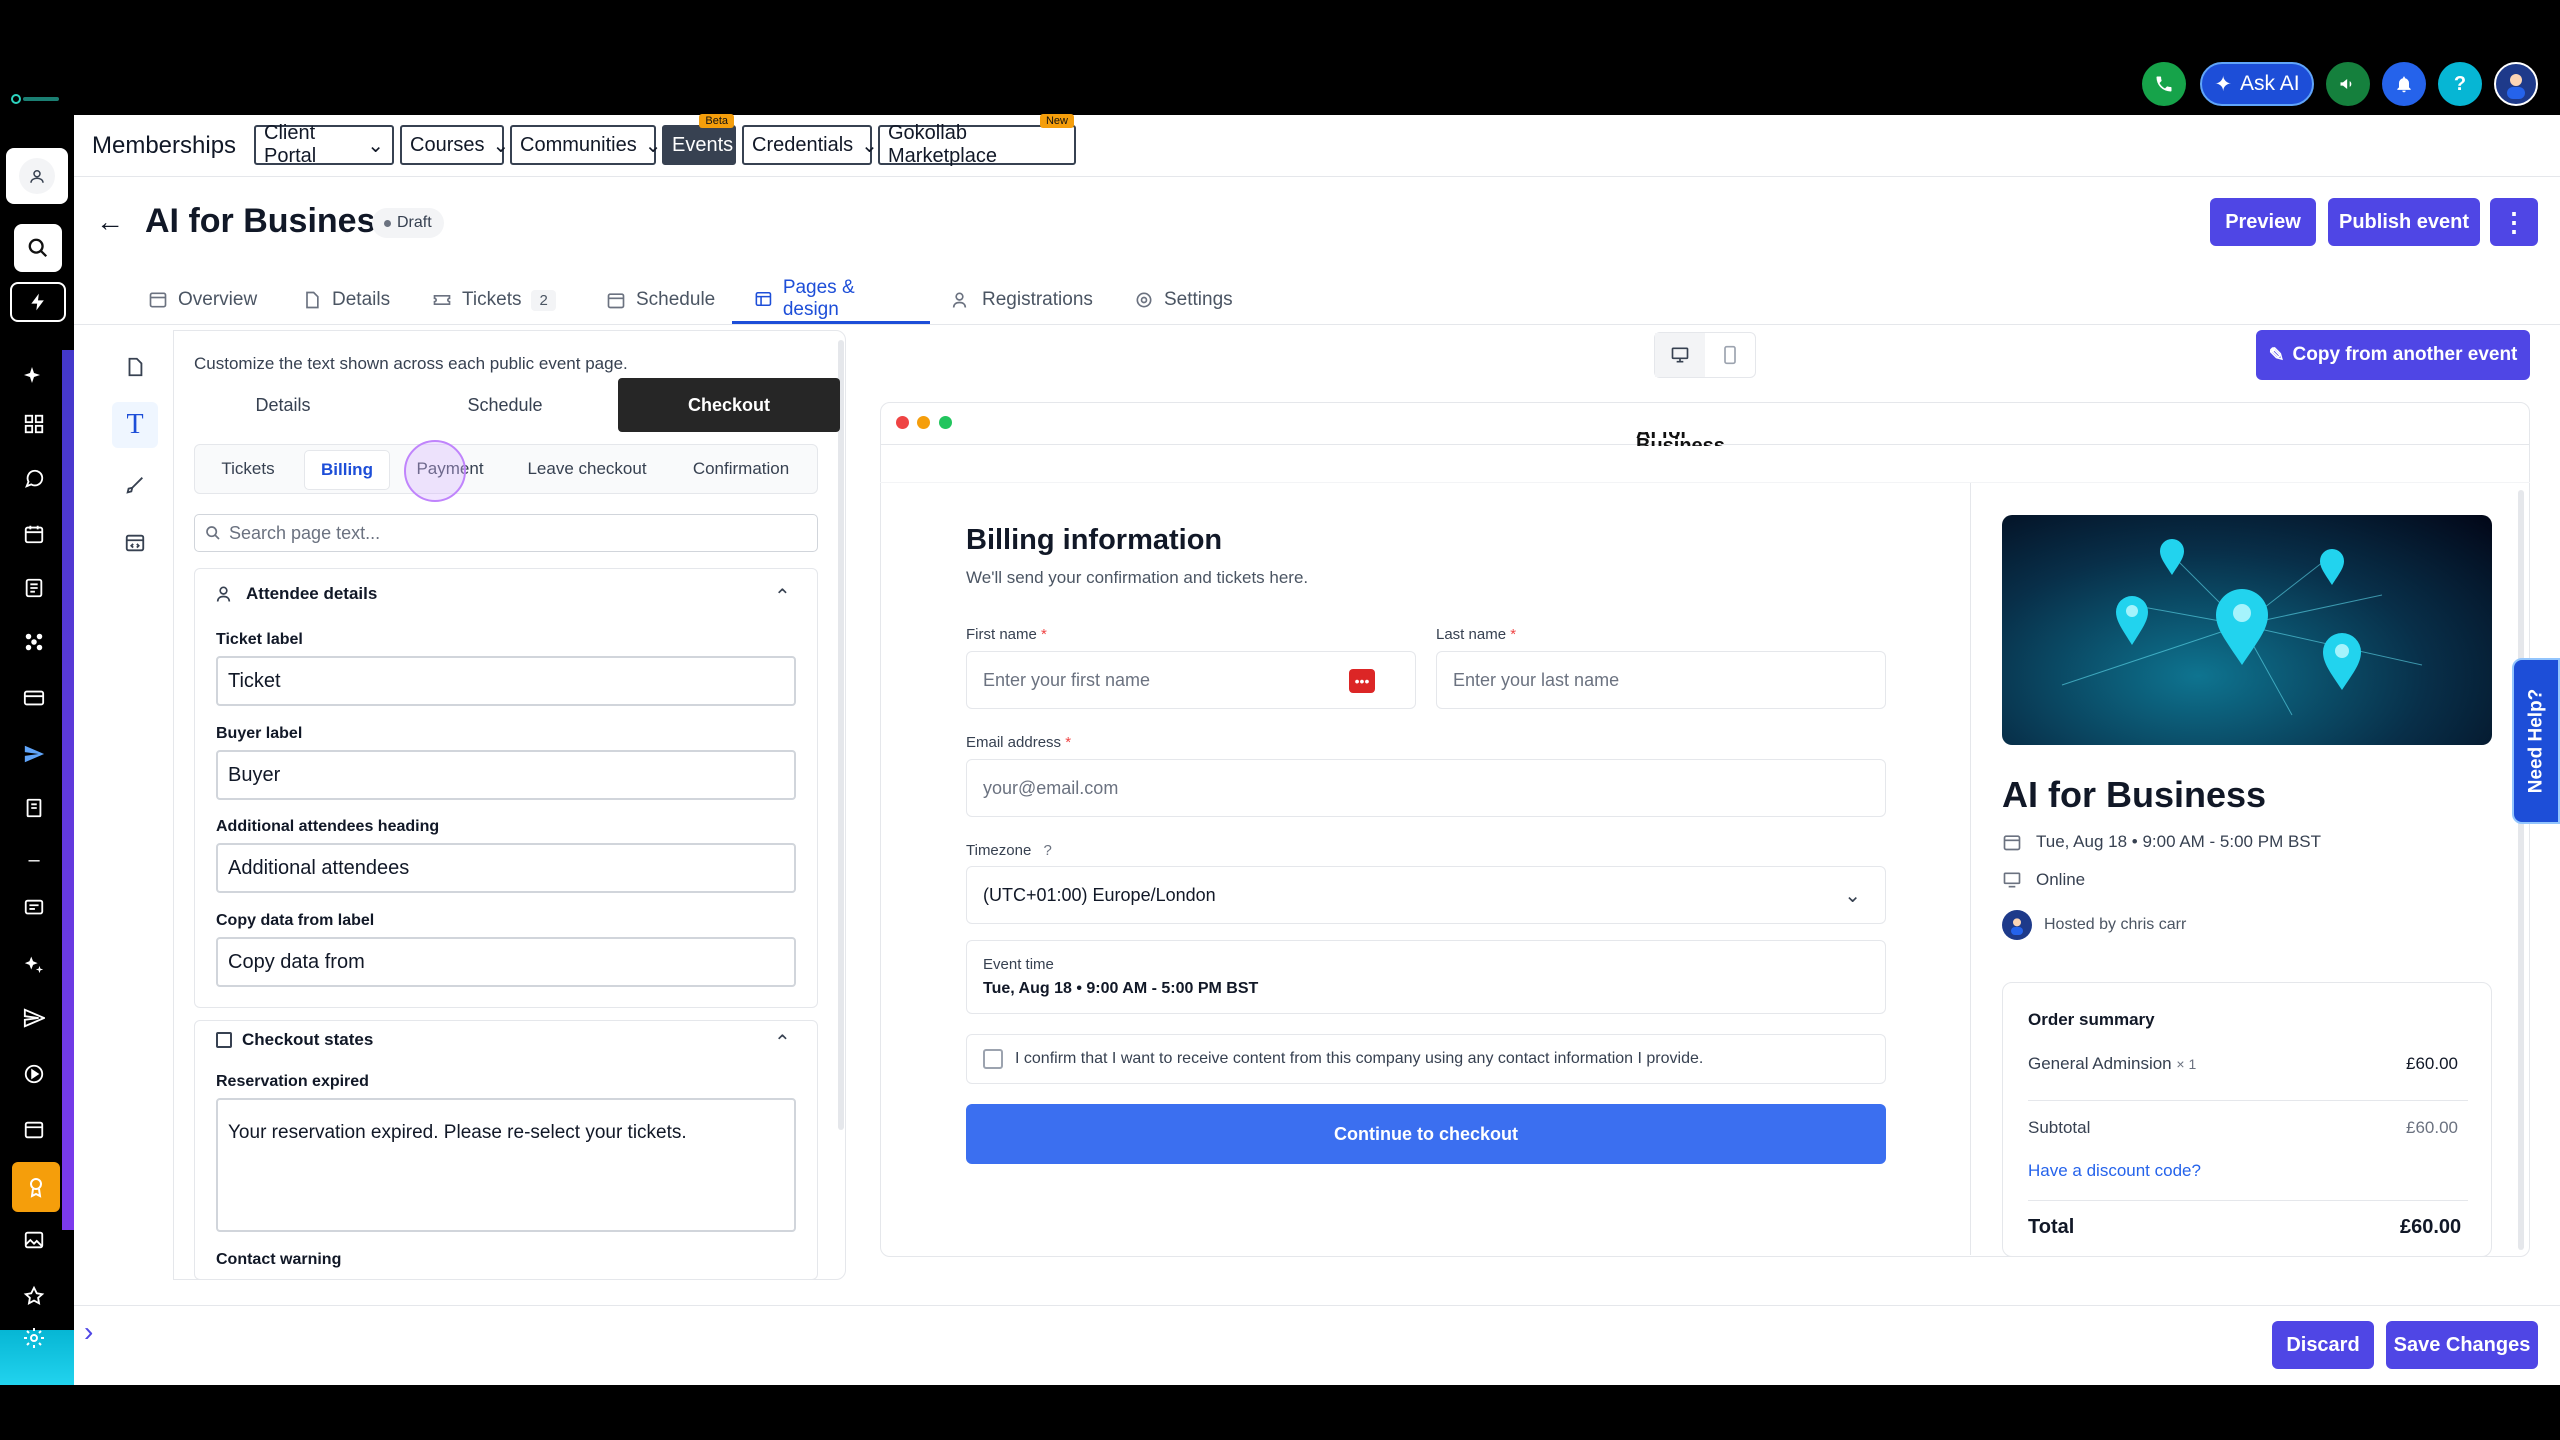 The height and width of the screenshot is (1440, 2560). I want to click on sites-icon, so click(34, 1130).